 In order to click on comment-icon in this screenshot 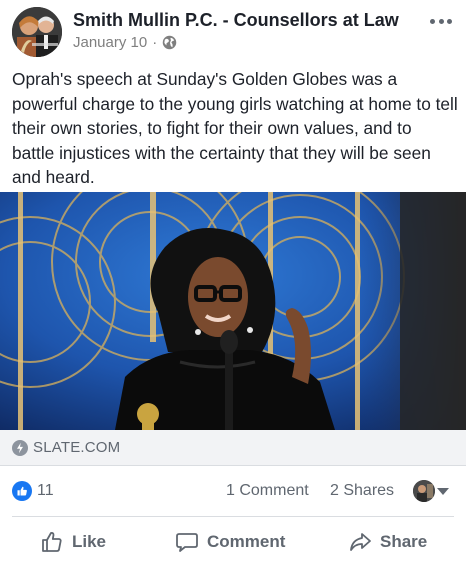, I will do `click(187, 542)`.